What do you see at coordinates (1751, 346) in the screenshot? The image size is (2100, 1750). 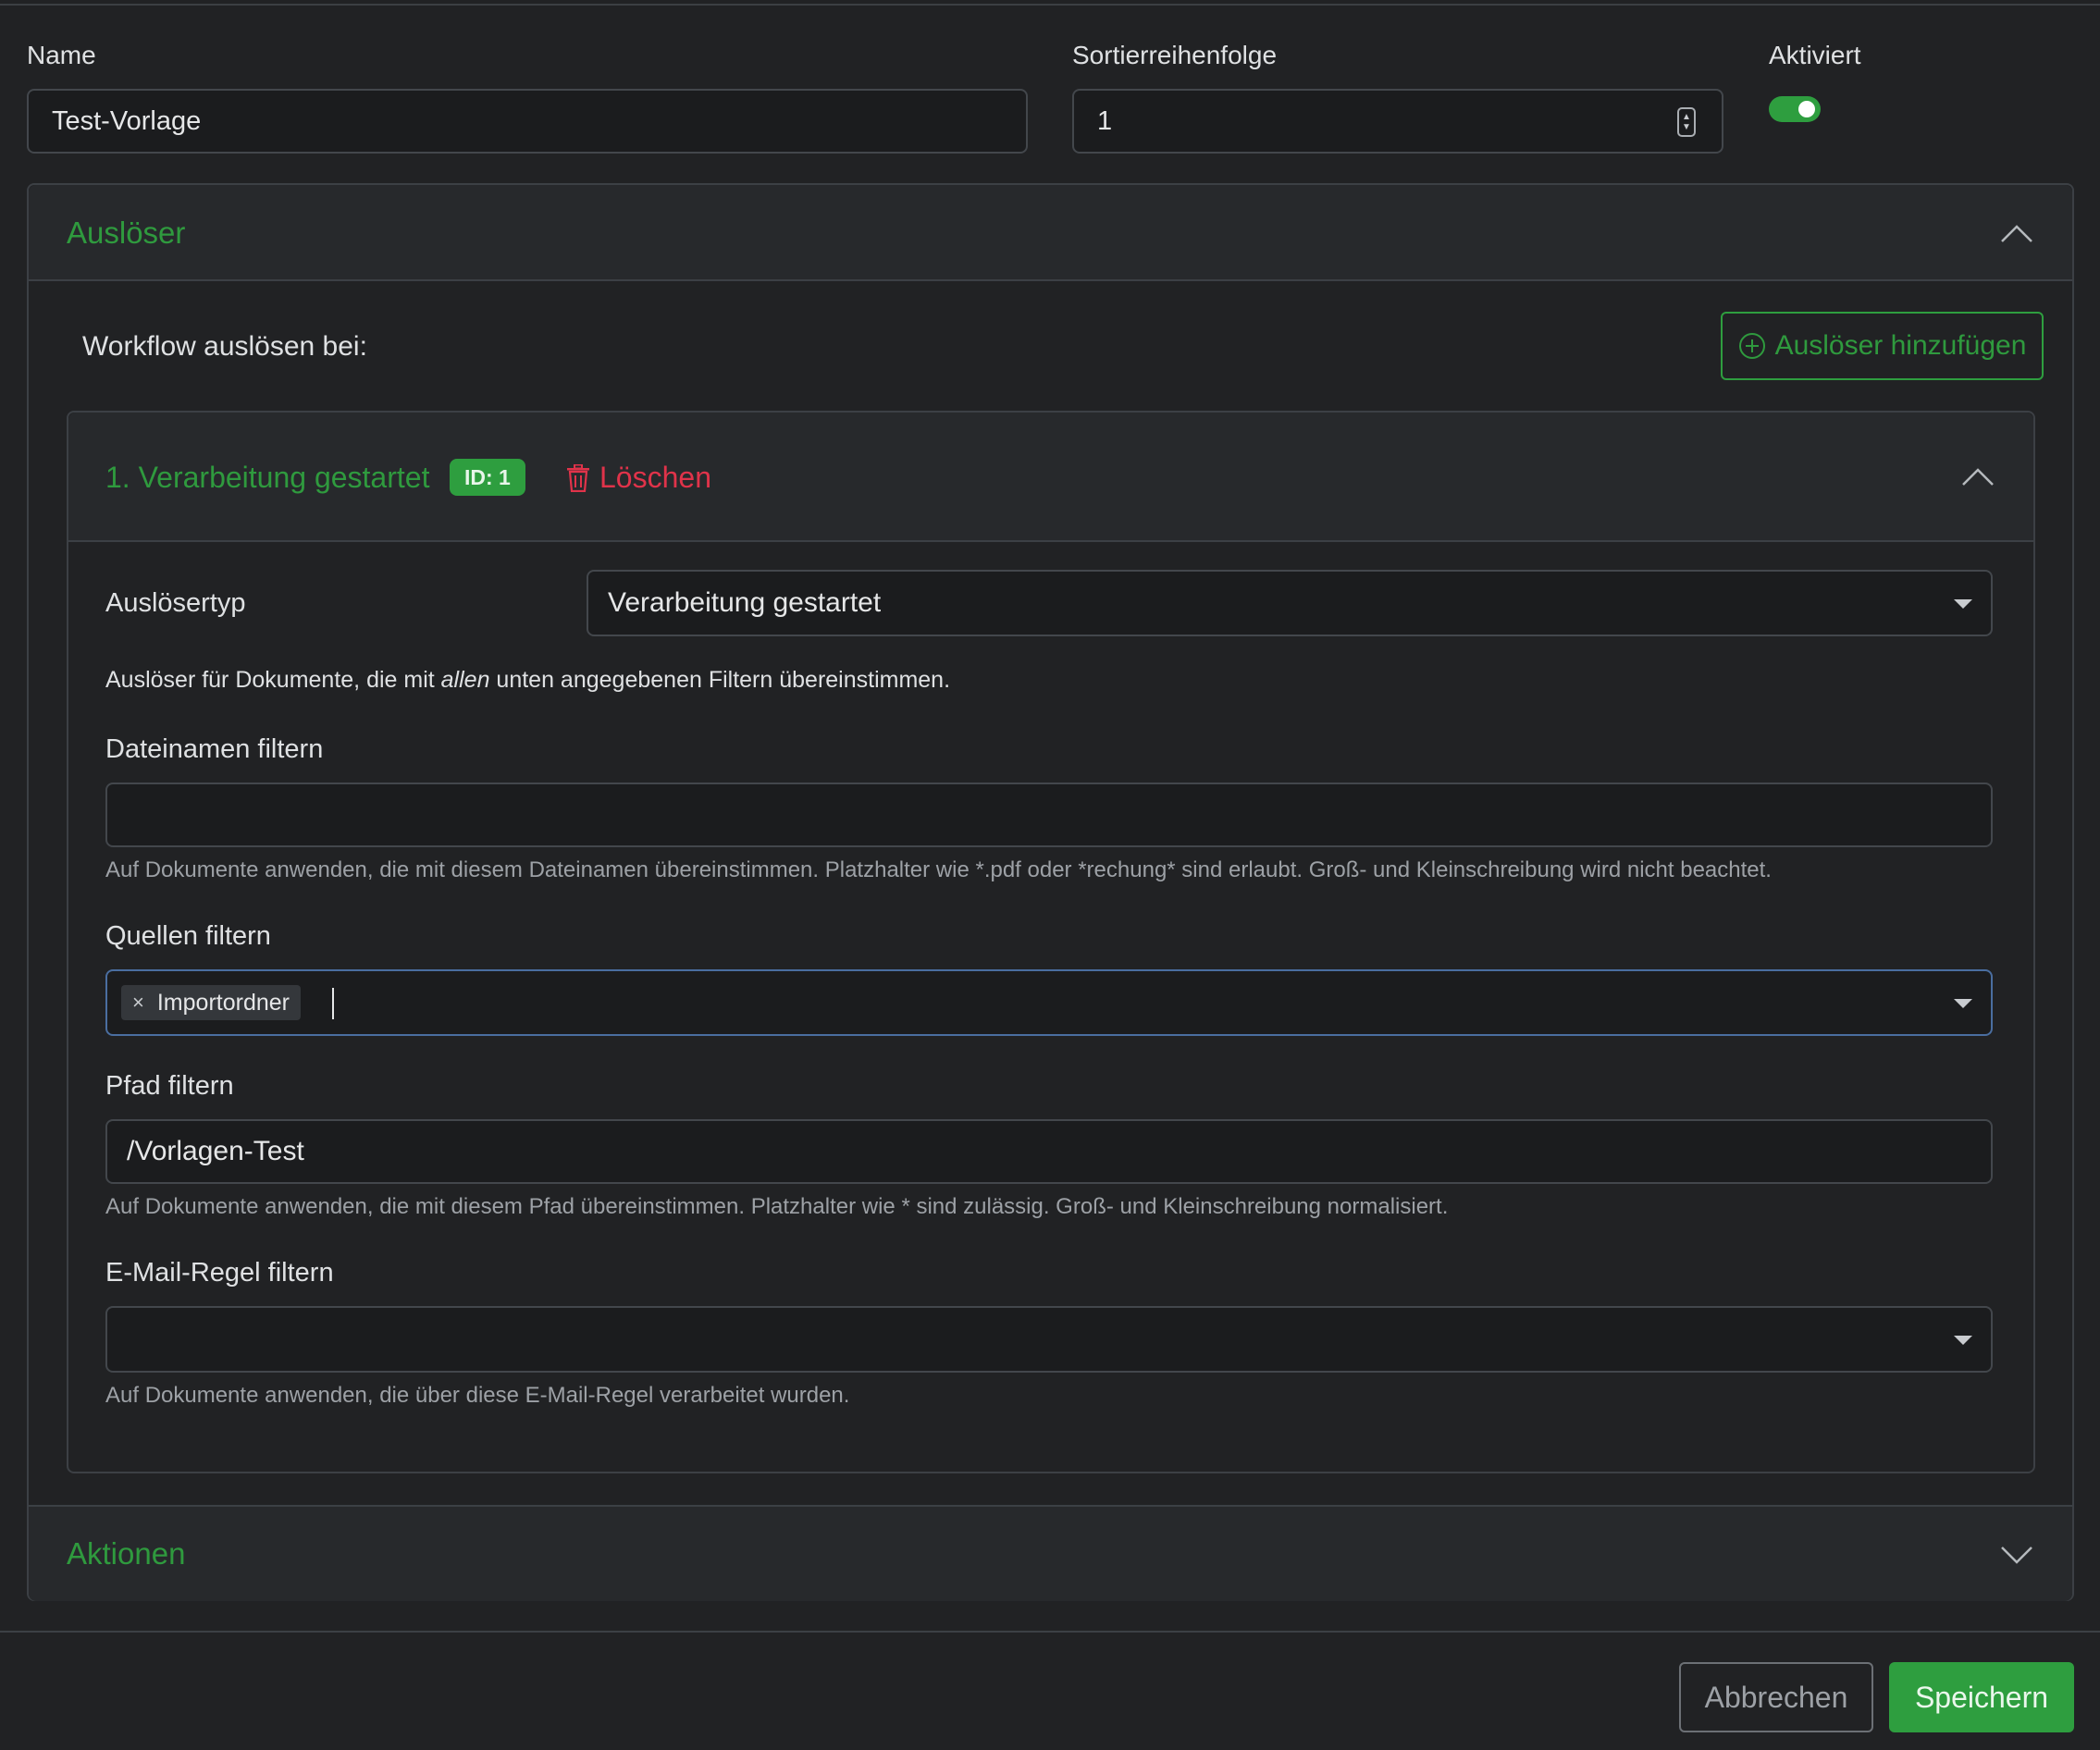 I see `plus-circle-icon` at bounding box center [1751, 346].